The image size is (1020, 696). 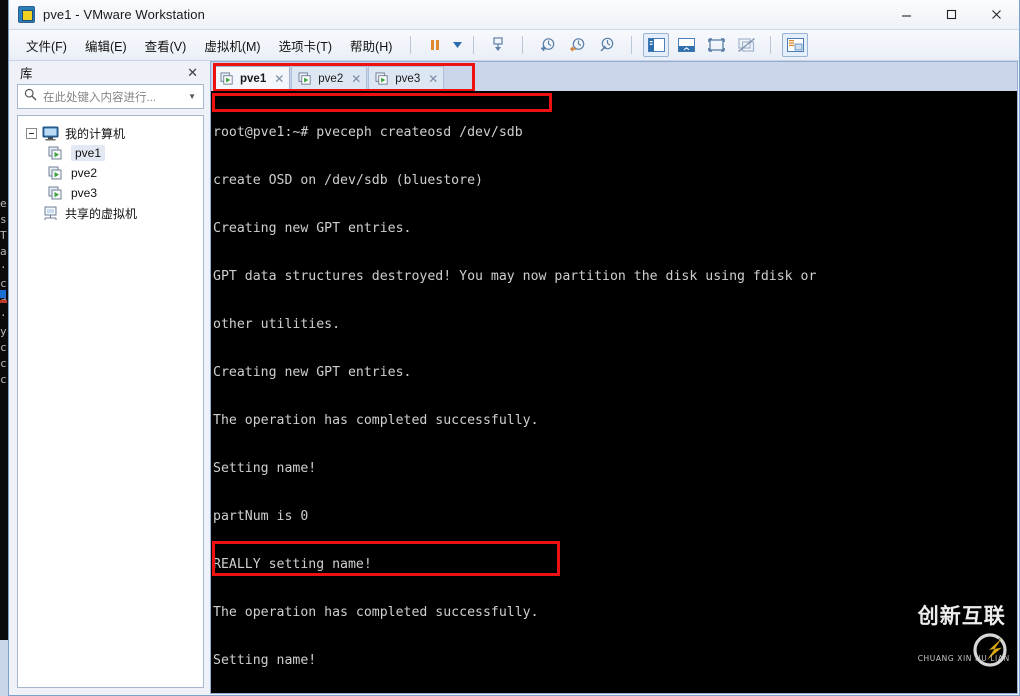 What do you see at coordinates (110, 193) in the screenshot?
I see `tree-item-pve3: pve3` at bounding box center [110, 193].